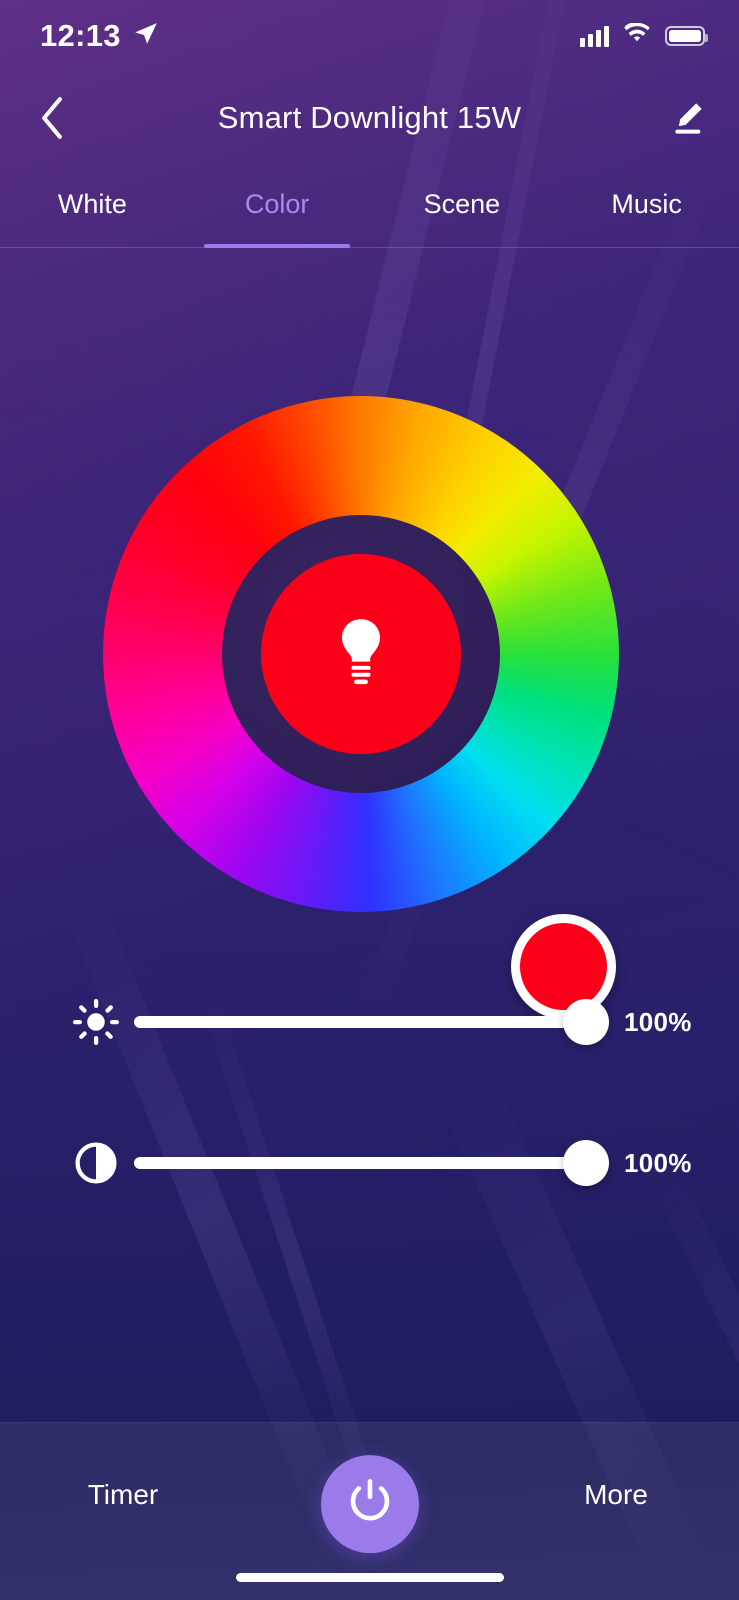 The image size is (739, 1600). I want to click on nav-bar: Smart Downlight 15W, so click(369, 118).